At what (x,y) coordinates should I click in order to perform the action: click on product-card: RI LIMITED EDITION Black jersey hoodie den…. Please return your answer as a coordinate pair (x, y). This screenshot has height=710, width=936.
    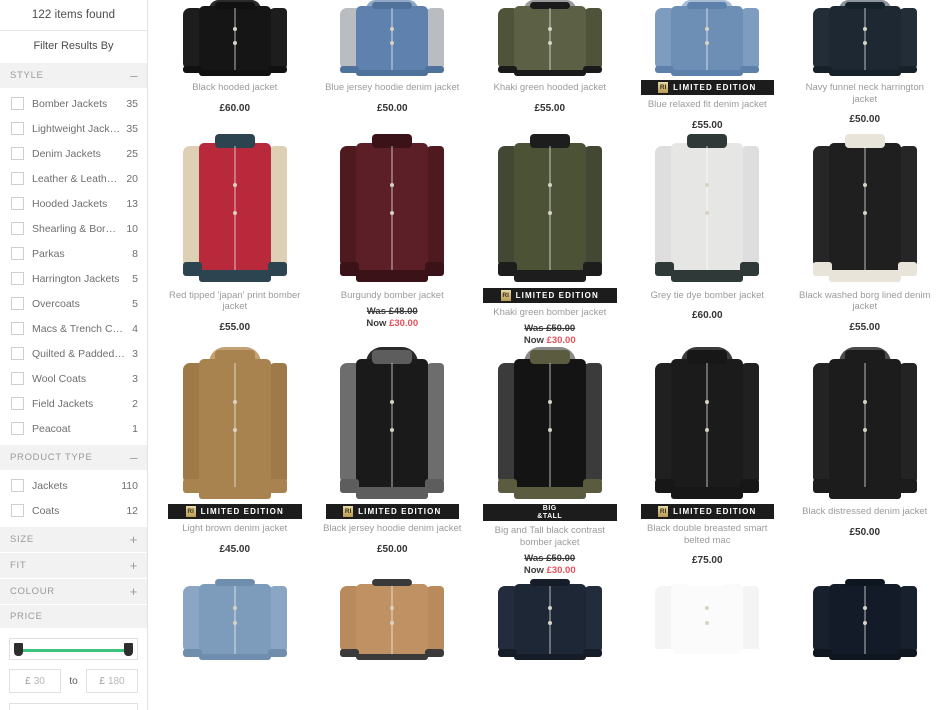
    Looking at the image, I should click on (393, 462).